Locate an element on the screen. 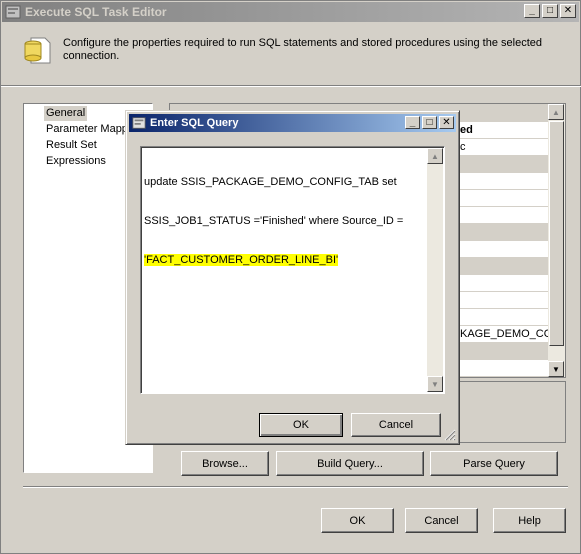 The height and width of the screenshot is (554, 581). close-button: ✕ is located at coordinates (568, 11).